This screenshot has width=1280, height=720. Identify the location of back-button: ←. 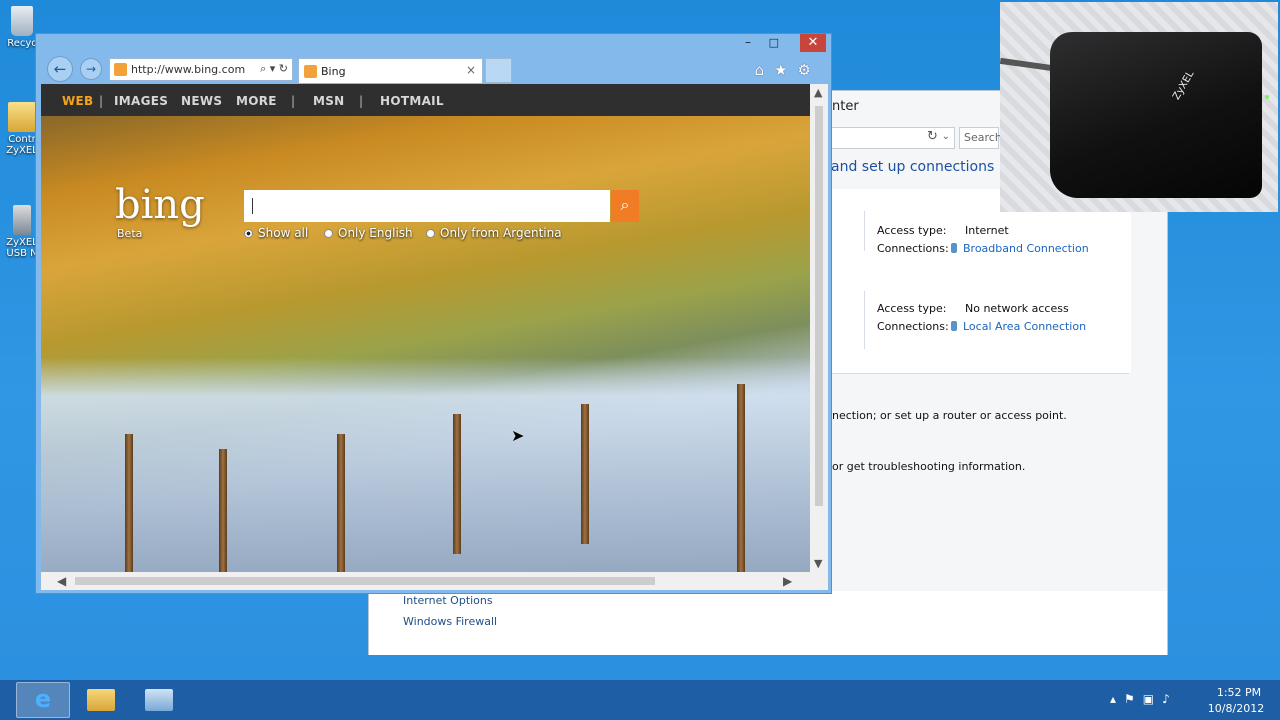
(60, 69).